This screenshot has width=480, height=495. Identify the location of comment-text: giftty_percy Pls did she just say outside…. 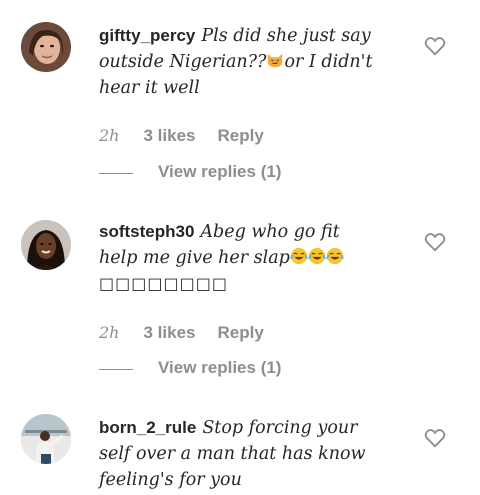
(236, 62).